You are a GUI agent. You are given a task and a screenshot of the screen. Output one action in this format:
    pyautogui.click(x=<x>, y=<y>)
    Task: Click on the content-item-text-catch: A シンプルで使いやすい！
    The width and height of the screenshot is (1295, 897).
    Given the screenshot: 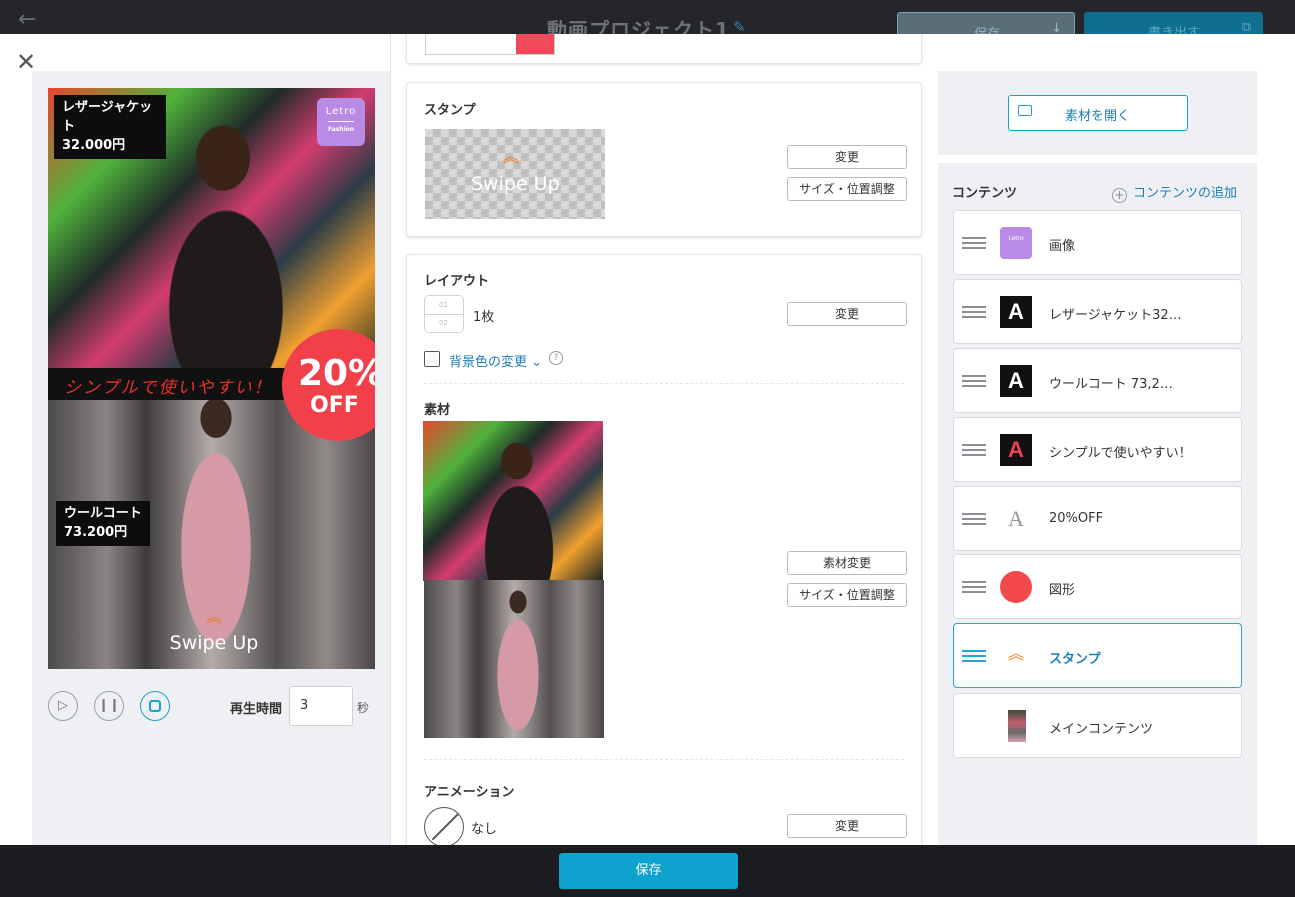 What is the action you would take?
    pyautogui.click(x=1097, y=449)
    